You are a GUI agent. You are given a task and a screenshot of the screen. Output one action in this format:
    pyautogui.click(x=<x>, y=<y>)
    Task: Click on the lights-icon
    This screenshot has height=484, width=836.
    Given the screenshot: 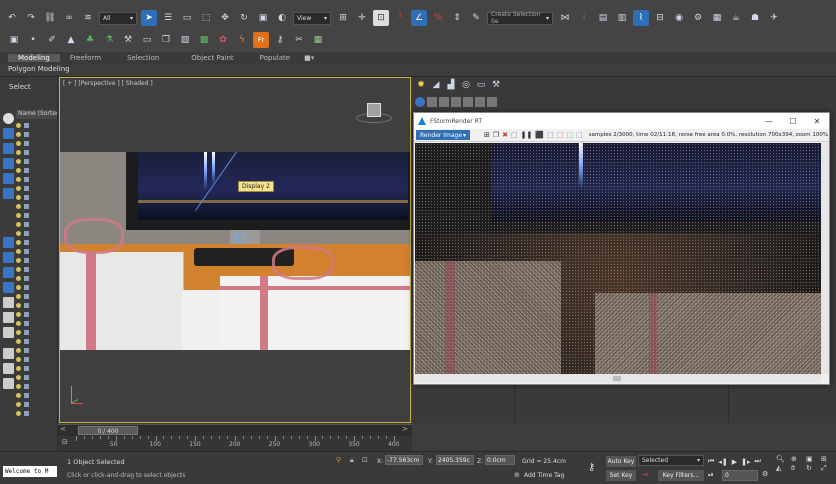 What is the action you would take?
    pyautogui.click(x=444, y=102)
    